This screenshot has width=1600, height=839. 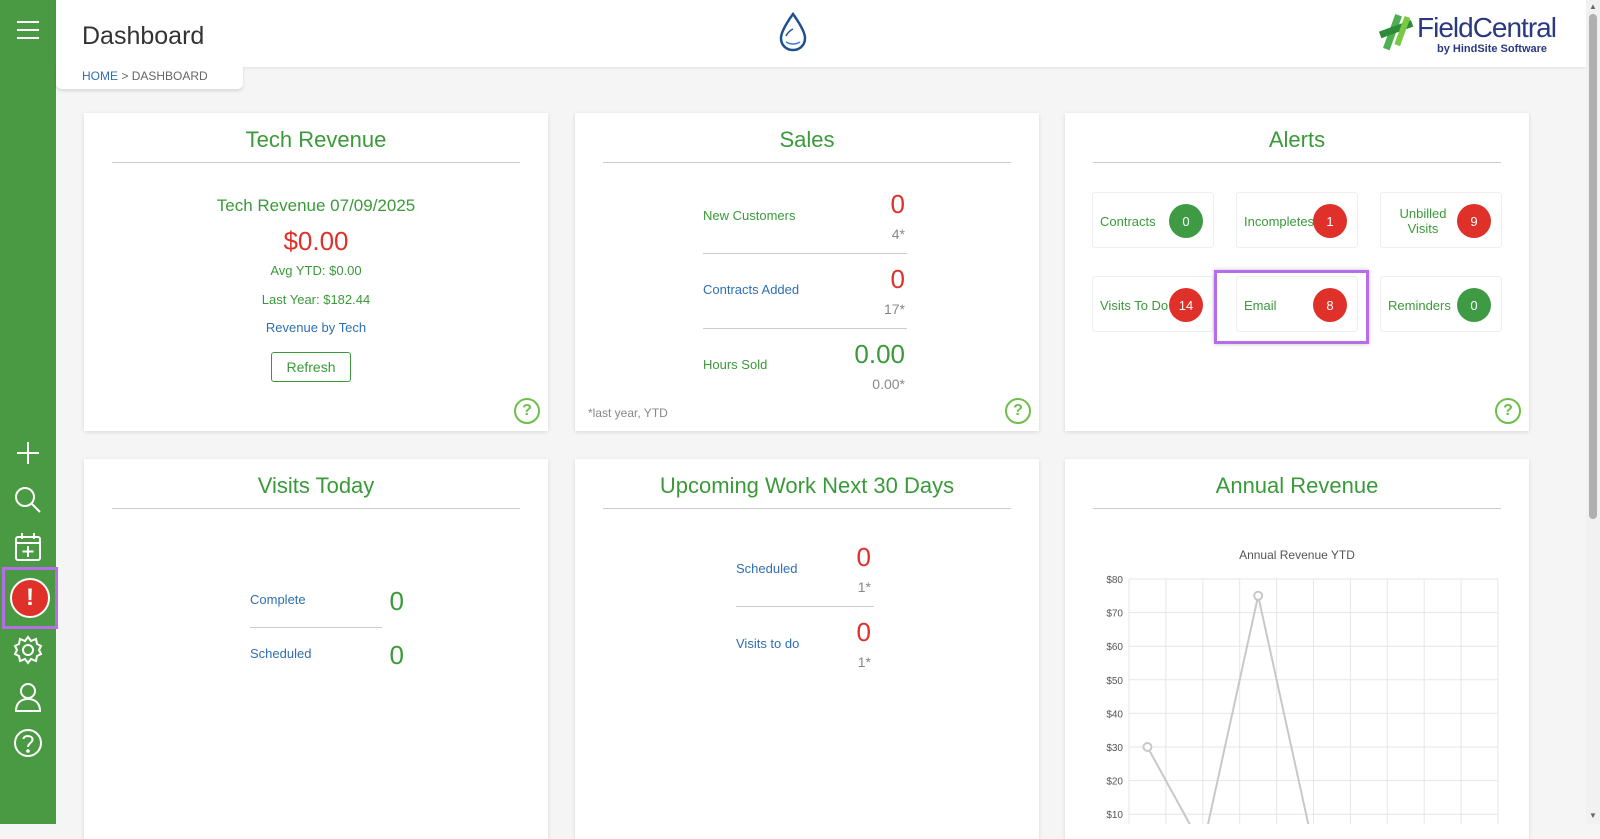 What do you see at coordinates (1474, 221) in the screenshot?
I see `alert-count-badge: 9` at bounding box center [1474, 221].